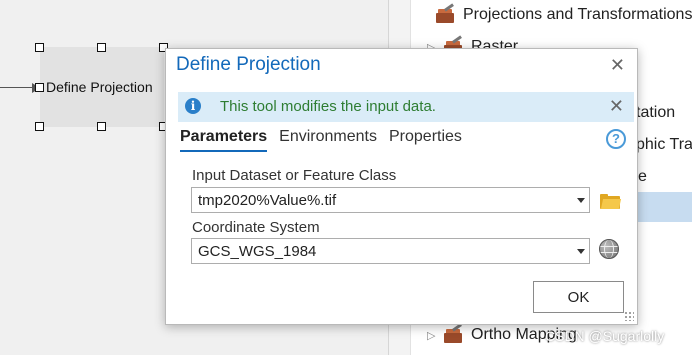 Image resolution: width=692 pixels, height=355 pixels. Describe the element at coordinates (99, 87) in the screenshot. I see `node-label: Define Projection` at that location.